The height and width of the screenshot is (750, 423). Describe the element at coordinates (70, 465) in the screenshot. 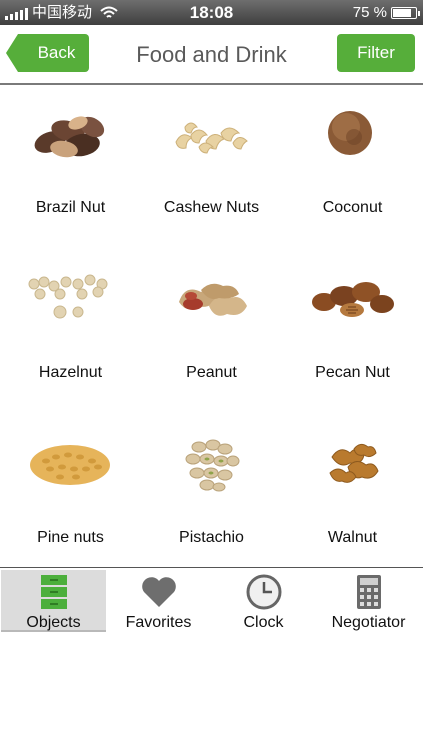

I see `pine-nuts-image` at that location.